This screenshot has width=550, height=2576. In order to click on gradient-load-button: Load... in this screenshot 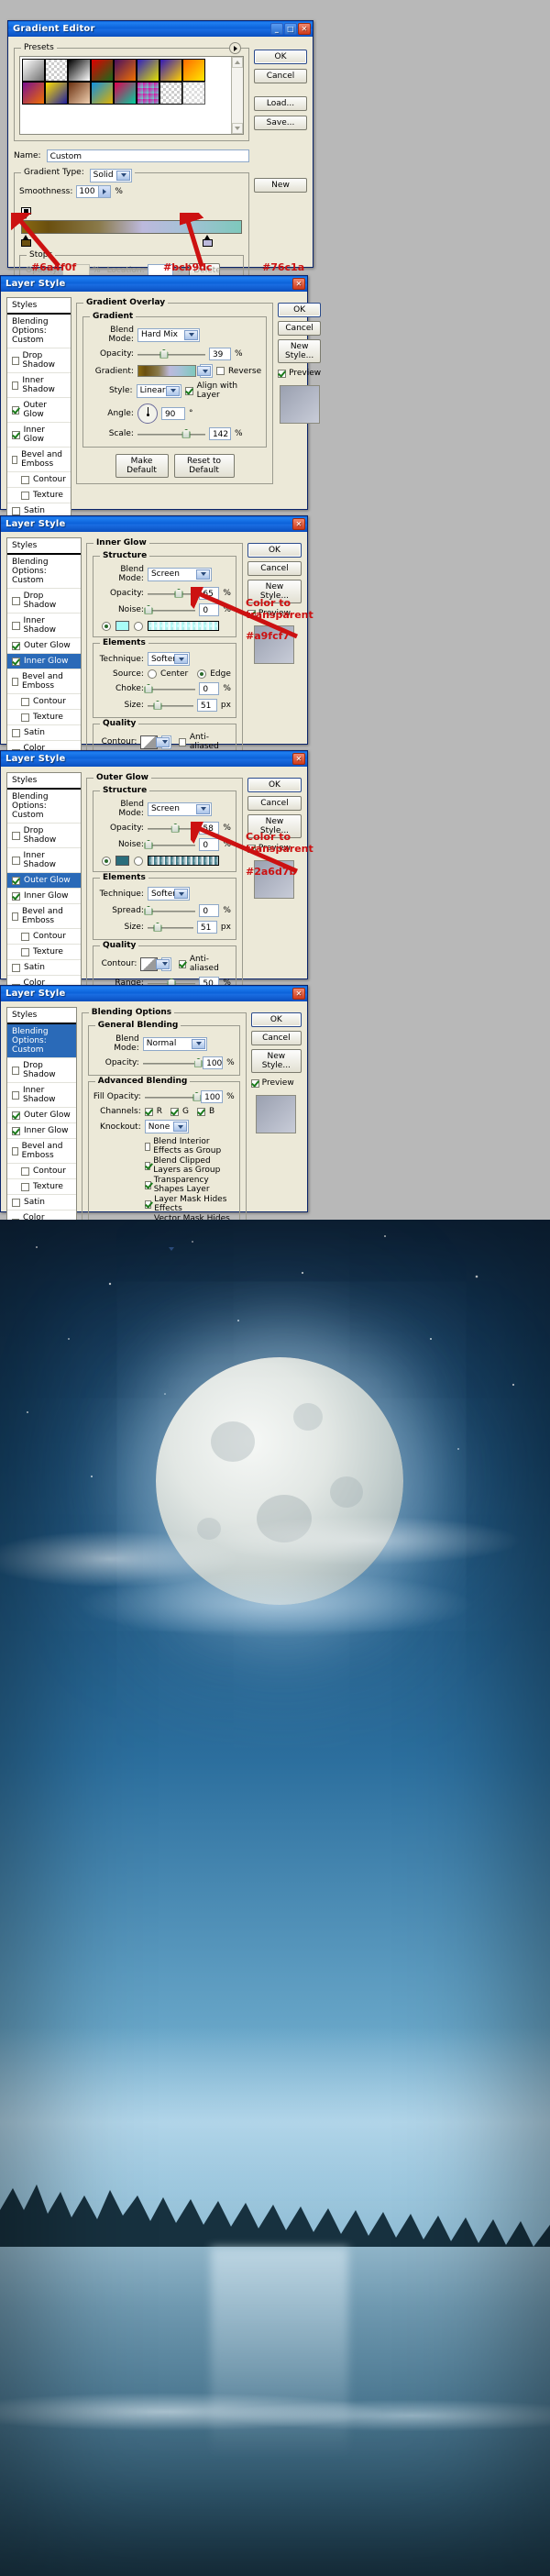, I will do `click(280, 103)`.